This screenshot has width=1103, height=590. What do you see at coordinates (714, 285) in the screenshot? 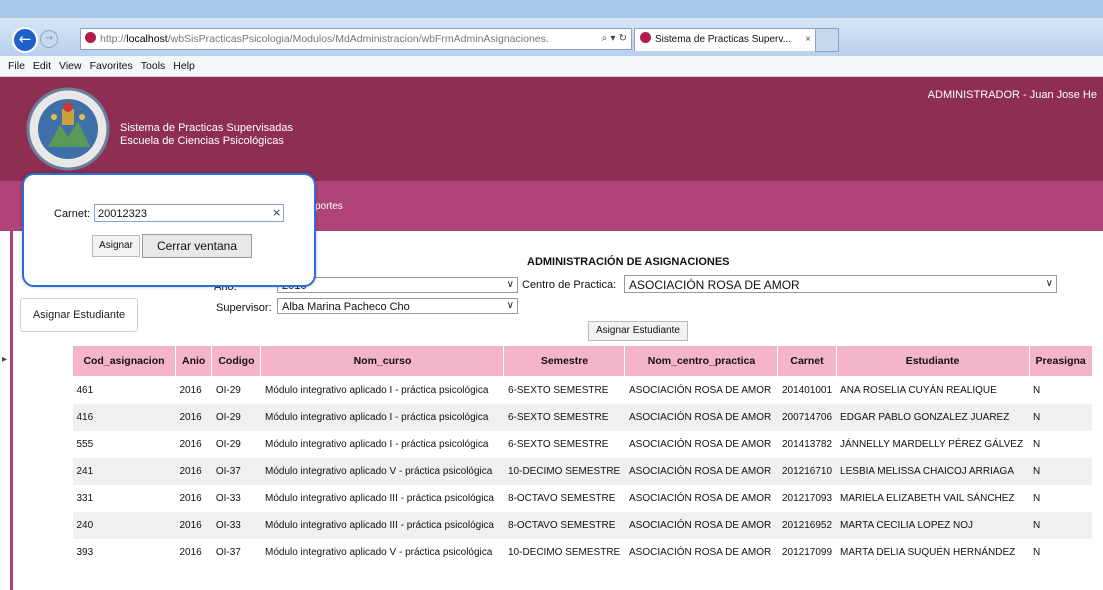
I see `centro-value: ASOCIACIÓN ROSA DE AMOR` at bounding box center [714, 285].